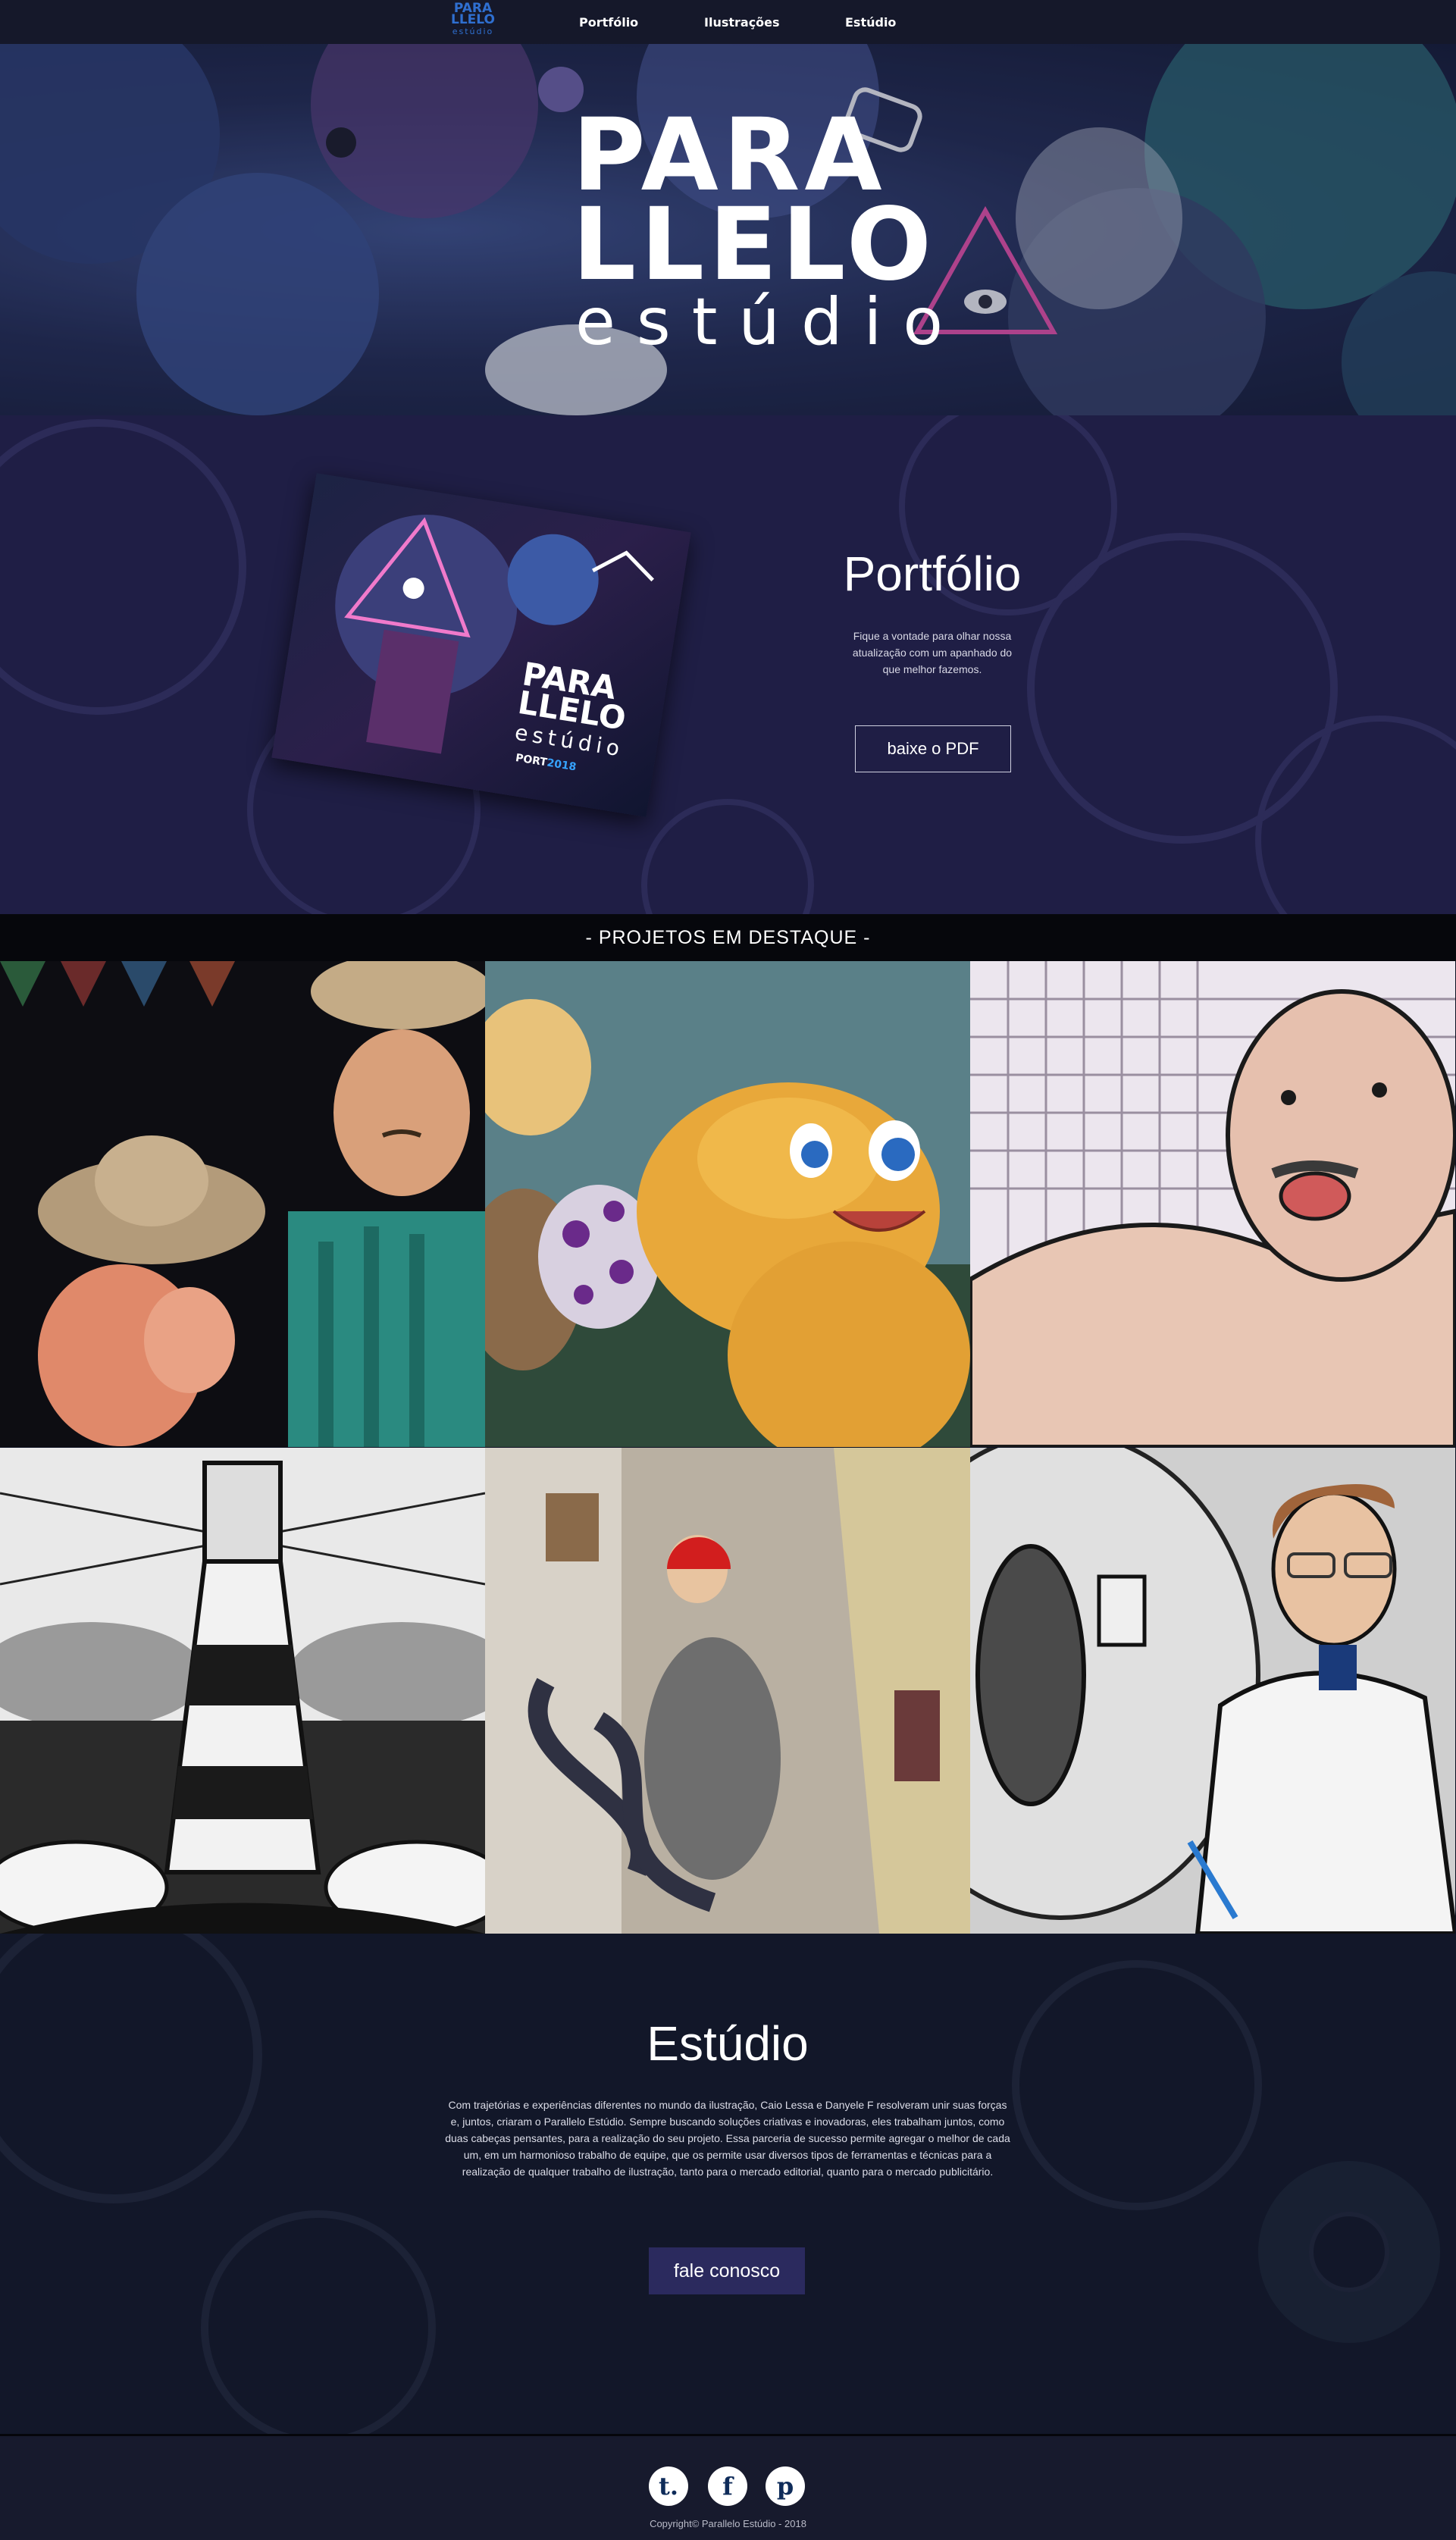 The image size is (1456, 2540). I want to click on project-tile-festa-junina, so click(242, 1204).